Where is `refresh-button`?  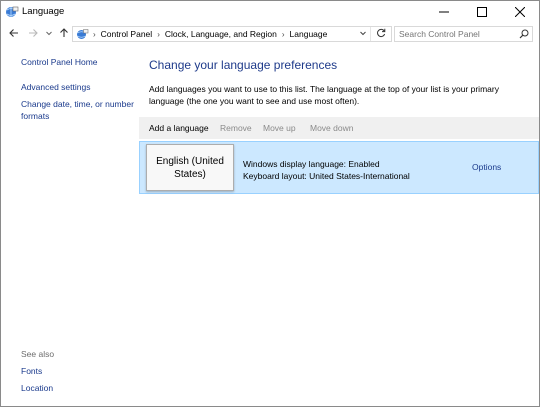 refresh-button is located at coordinates (381, 34).